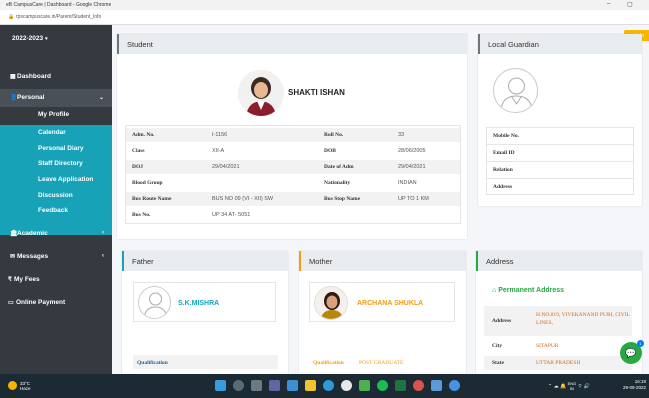 This screenshot has height=398, width=649. What do you see at coordinates (560, 170) in the screenshot?
I see `table-row: Relation` at bounding box center [560, 170].